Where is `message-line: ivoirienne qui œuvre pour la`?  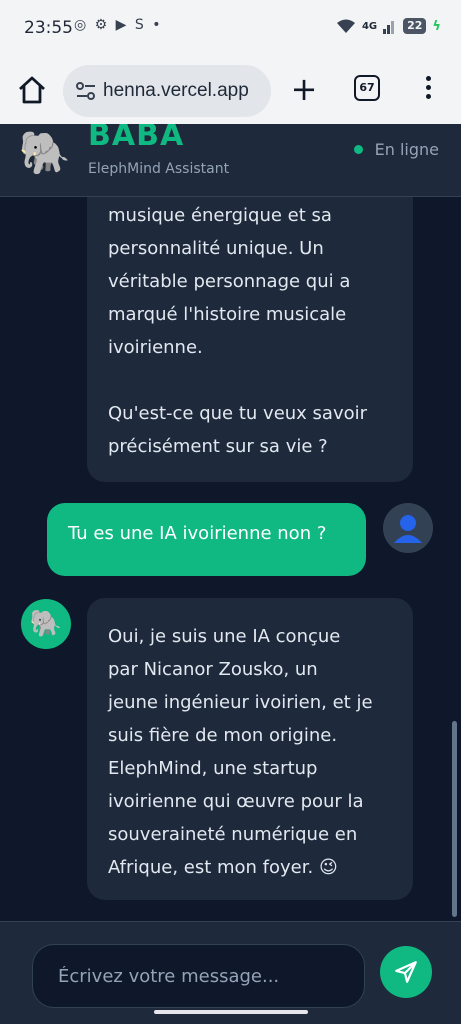 message-line: ivoirienne qui œuvre pour la is located at coordinates (236, 801).